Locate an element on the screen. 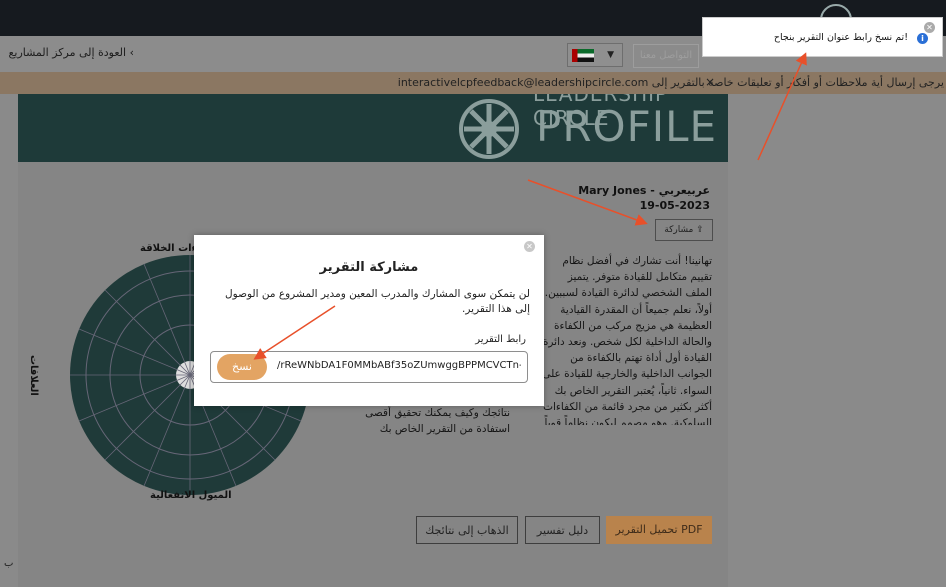 This screenshot has width=946, height=587. arrow-to-toast is located at coordinates (782, 106).